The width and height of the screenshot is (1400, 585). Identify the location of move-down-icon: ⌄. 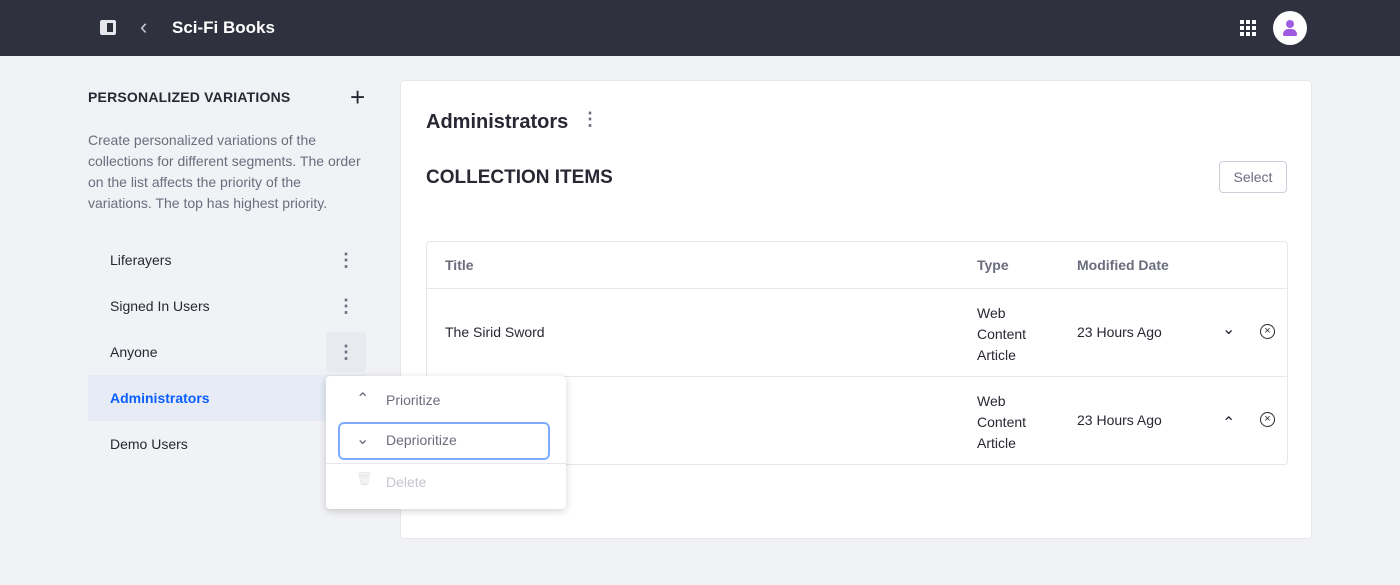
(1228, 329).